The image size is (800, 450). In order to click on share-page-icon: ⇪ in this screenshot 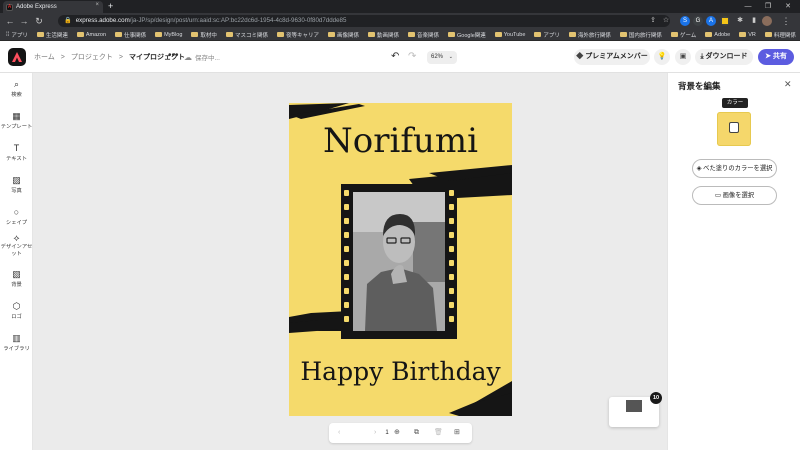, I will do `click(653, 21)`.